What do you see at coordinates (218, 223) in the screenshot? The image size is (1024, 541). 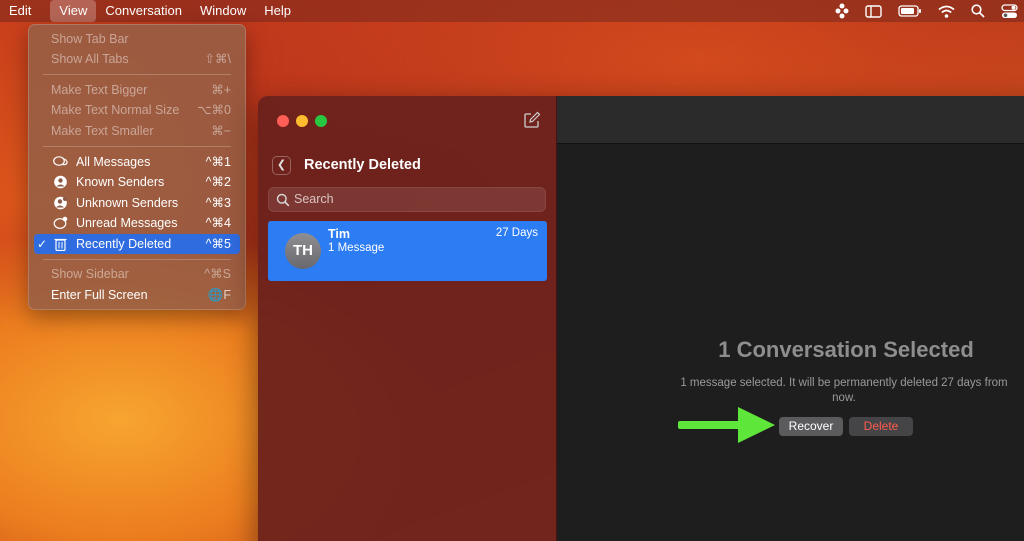 I see `shortcut: ^⌘4` at bounding box center [218, 223].